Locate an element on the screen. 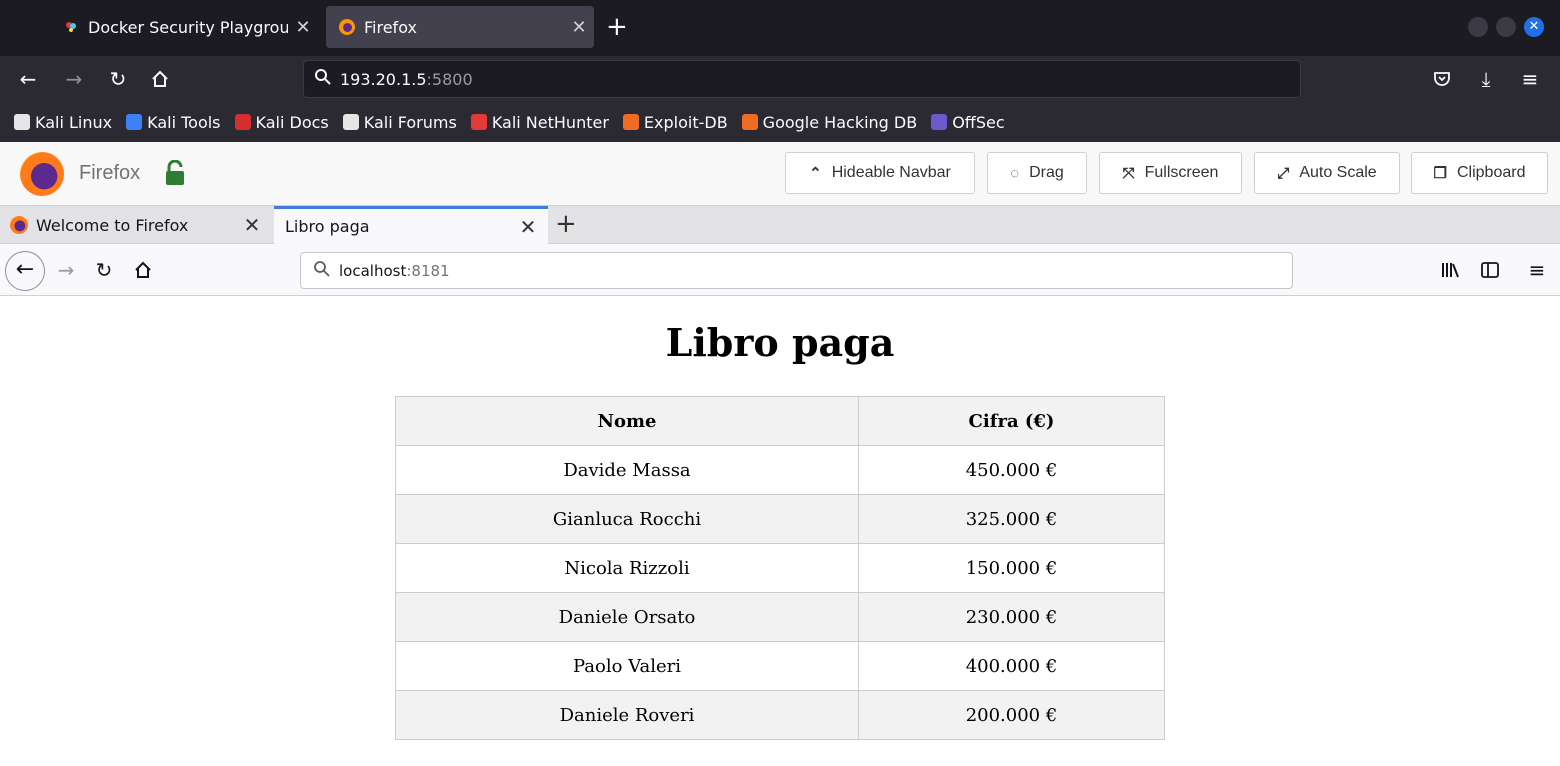 The height and width of the screenshot is (766, 1560). pocket-icon is located at coordinates (1442, 79).